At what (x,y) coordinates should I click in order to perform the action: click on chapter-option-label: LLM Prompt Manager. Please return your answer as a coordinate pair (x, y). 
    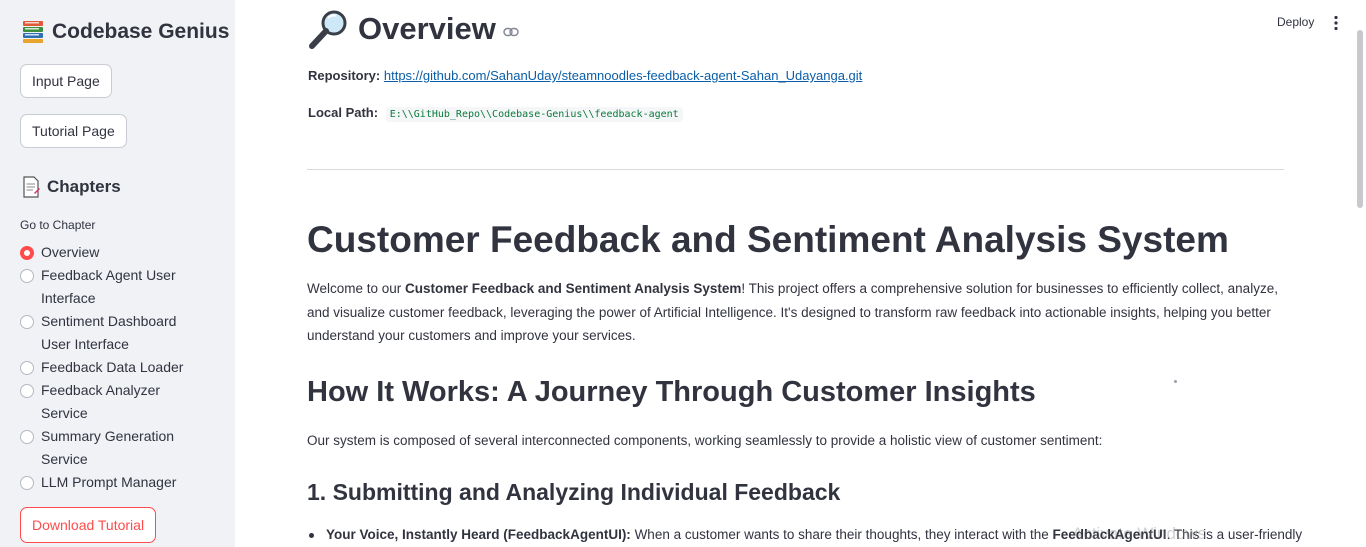
    Looking at the image, I should click on (109, 482).